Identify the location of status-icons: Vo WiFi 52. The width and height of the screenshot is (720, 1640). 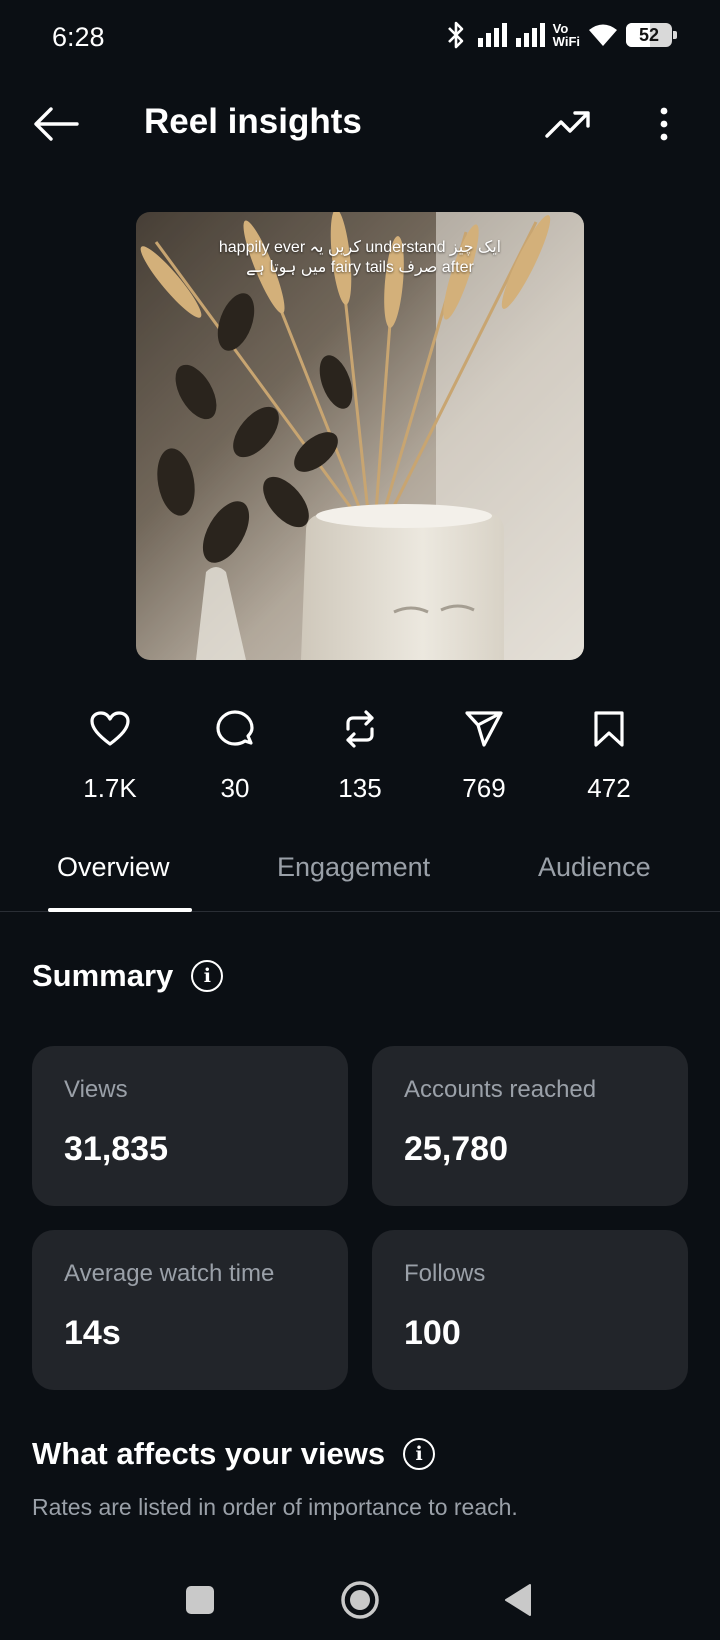
(560, 35).